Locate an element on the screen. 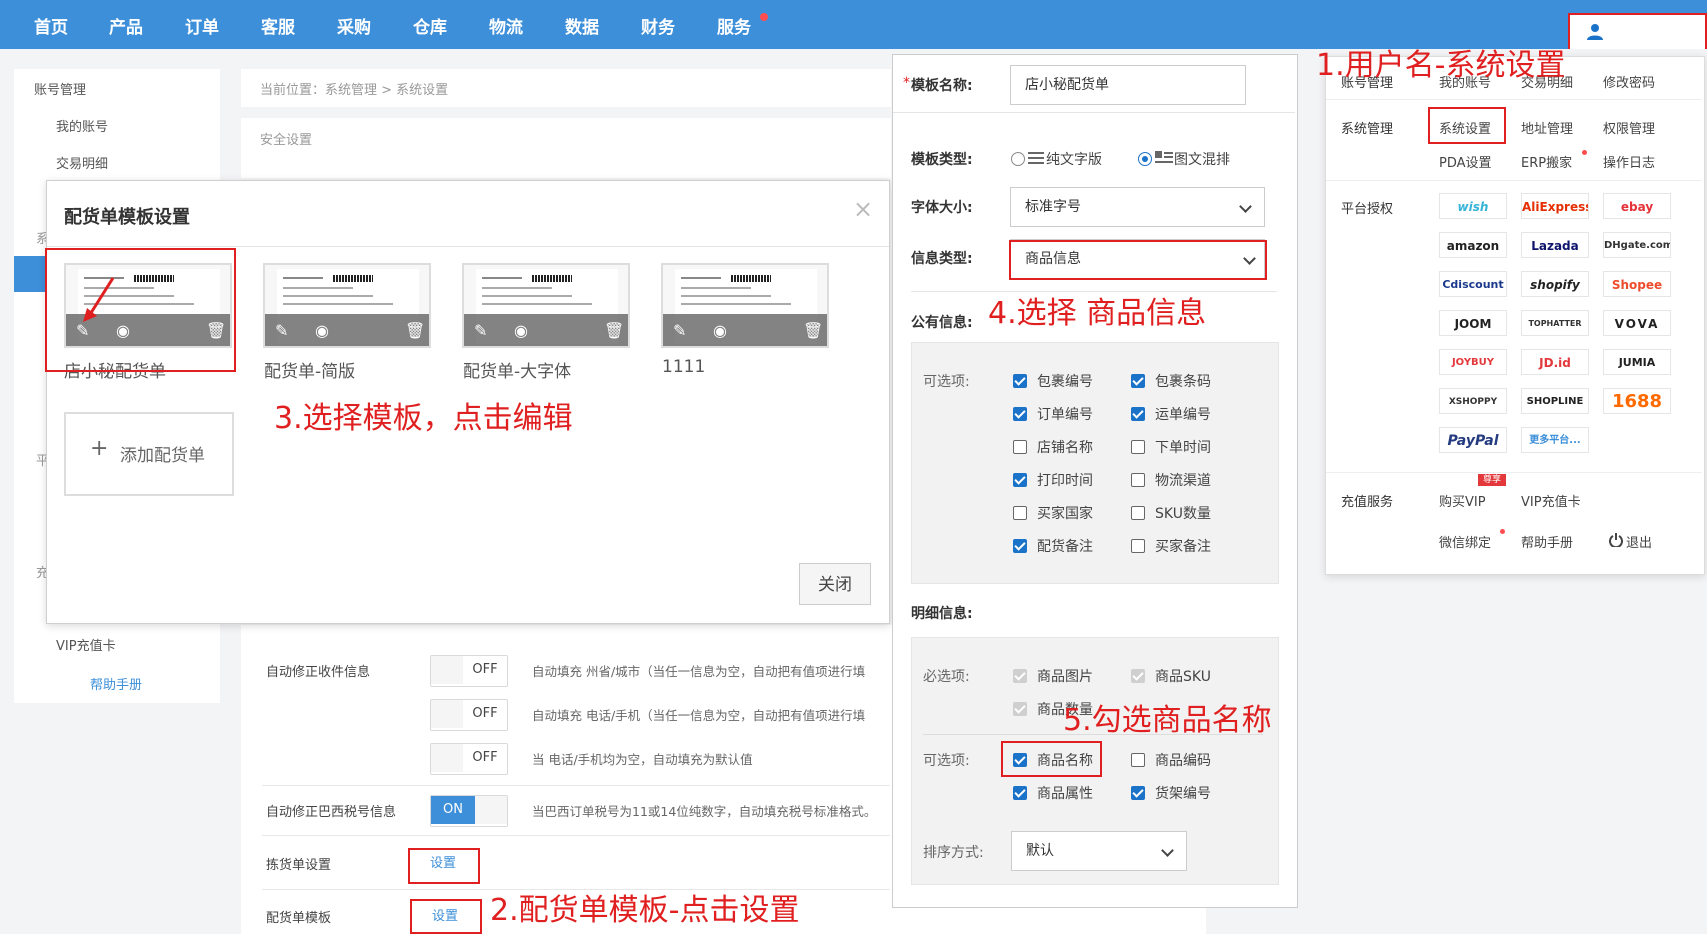  nav-orders: 订单 is located at coordinates (202, 24).